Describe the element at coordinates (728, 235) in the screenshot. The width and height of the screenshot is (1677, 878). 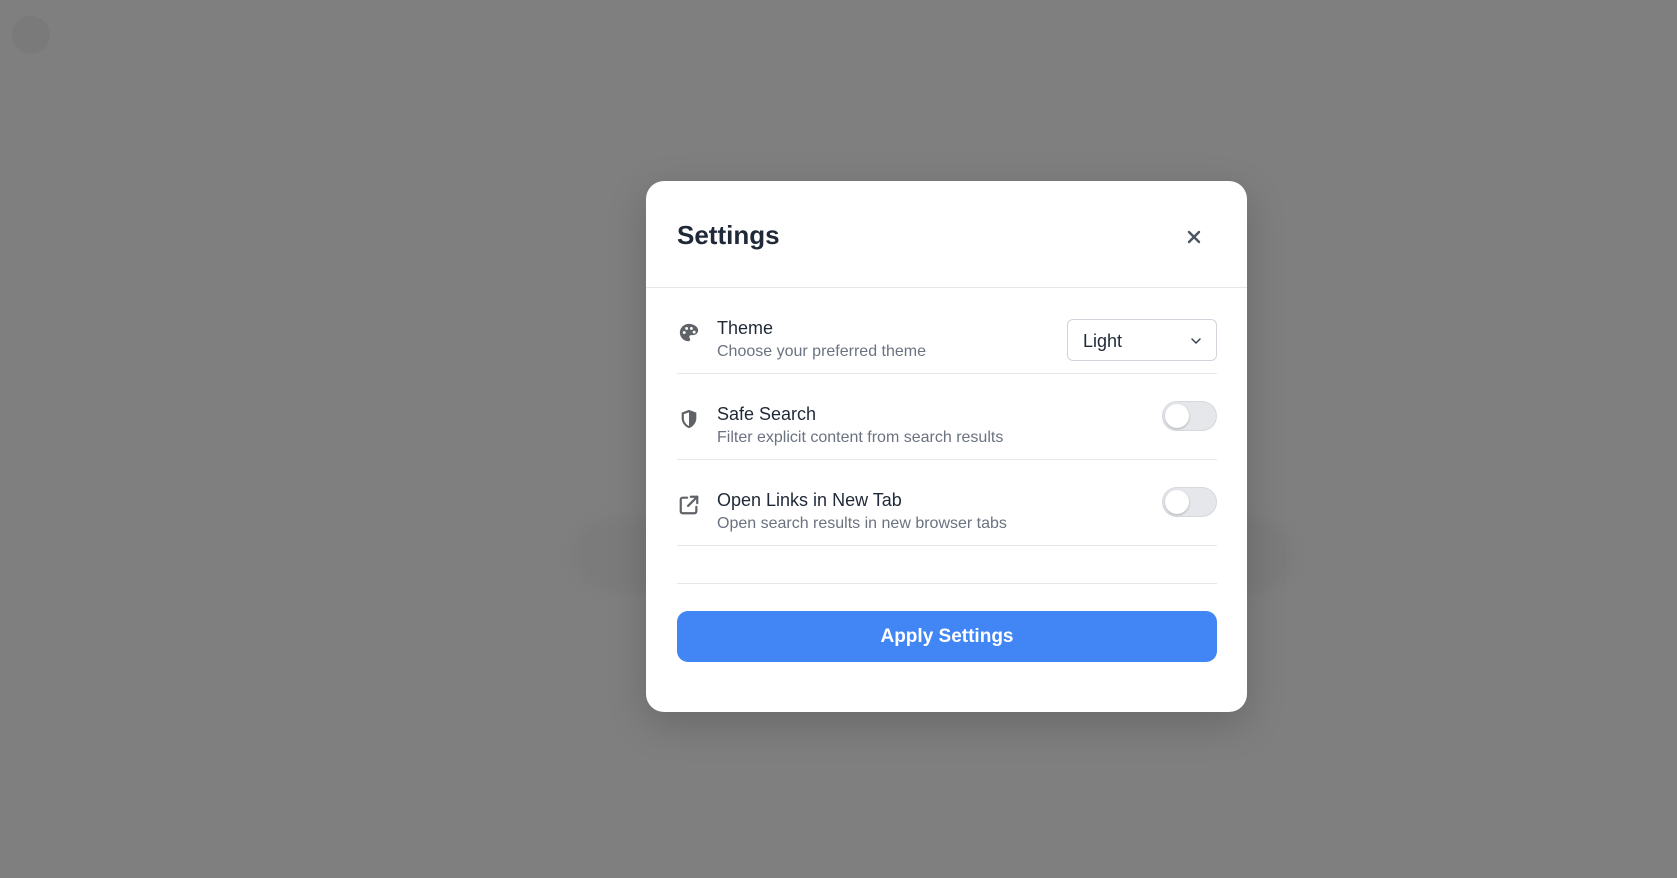
I see `modal-title: Settings` at that location.